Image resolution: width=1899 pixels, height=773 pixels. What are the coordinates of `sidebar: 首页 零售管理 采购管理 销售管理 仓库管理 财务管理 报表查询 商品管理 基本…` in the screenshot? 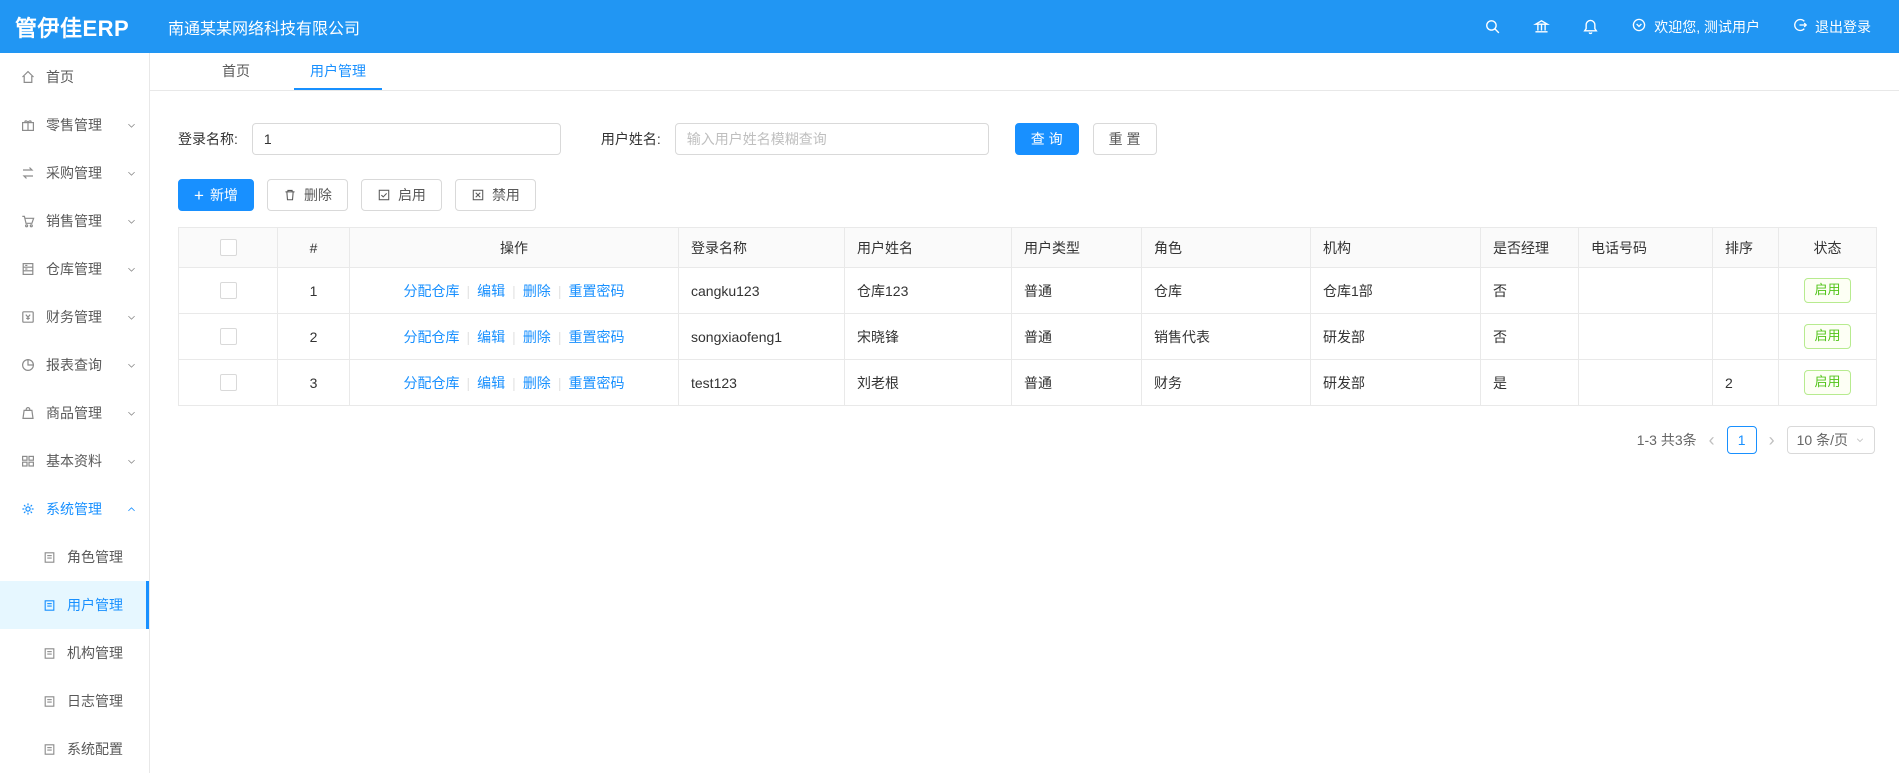 It's located at (75, 413).